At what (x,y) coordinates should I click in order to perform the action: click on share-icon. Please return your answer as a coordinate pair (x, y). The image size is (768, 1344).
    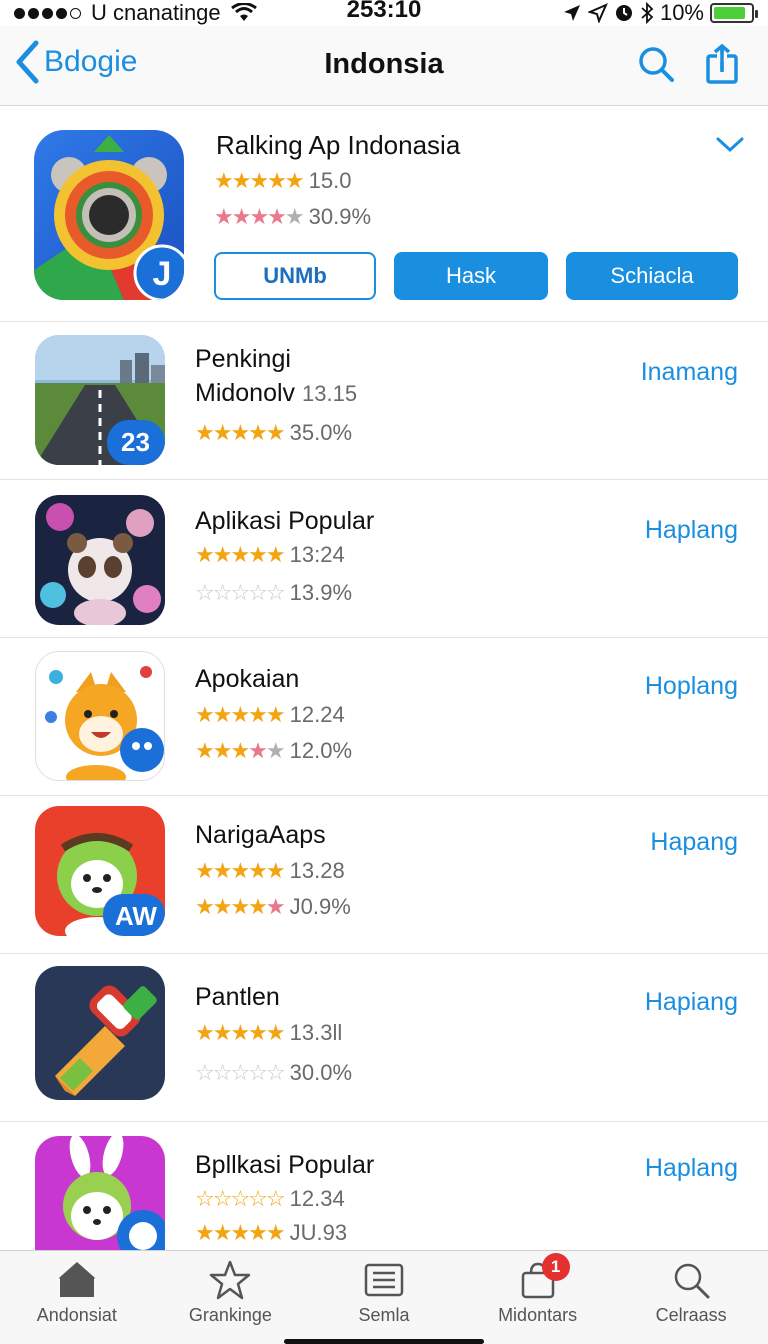
    Looking at the image, I should click on (722, 64).